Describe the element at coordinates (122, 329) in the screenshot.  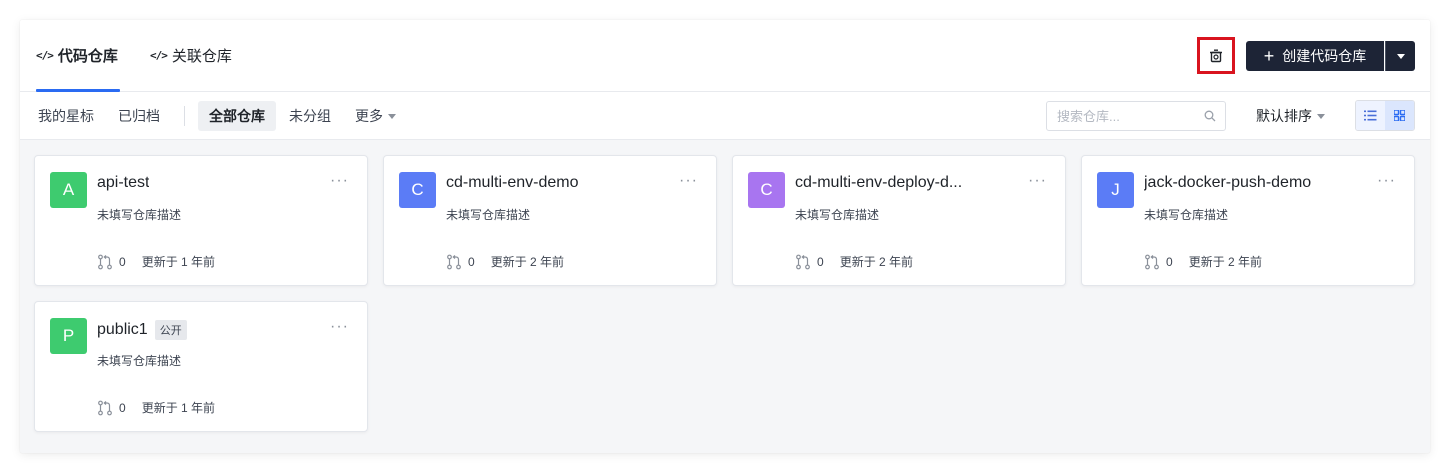
I see `repo-name-text: public1` at that location.